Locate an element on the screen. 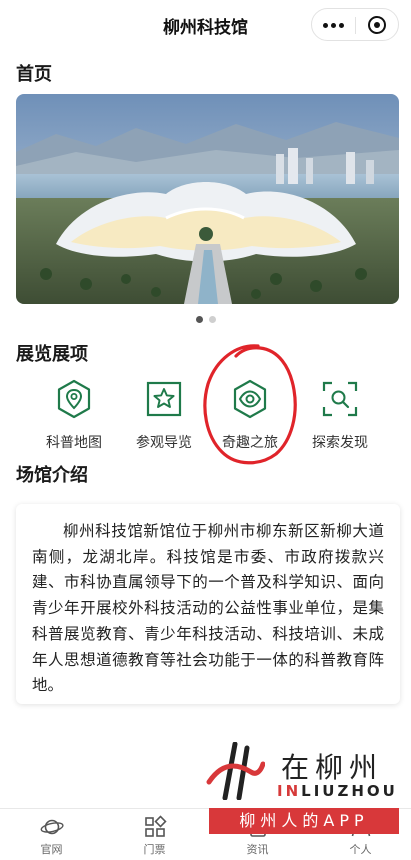 Image resolution: width=411 pixels, height=860 pixels. feature-science-map: 科普地图 is located at coordinates (74, 417).